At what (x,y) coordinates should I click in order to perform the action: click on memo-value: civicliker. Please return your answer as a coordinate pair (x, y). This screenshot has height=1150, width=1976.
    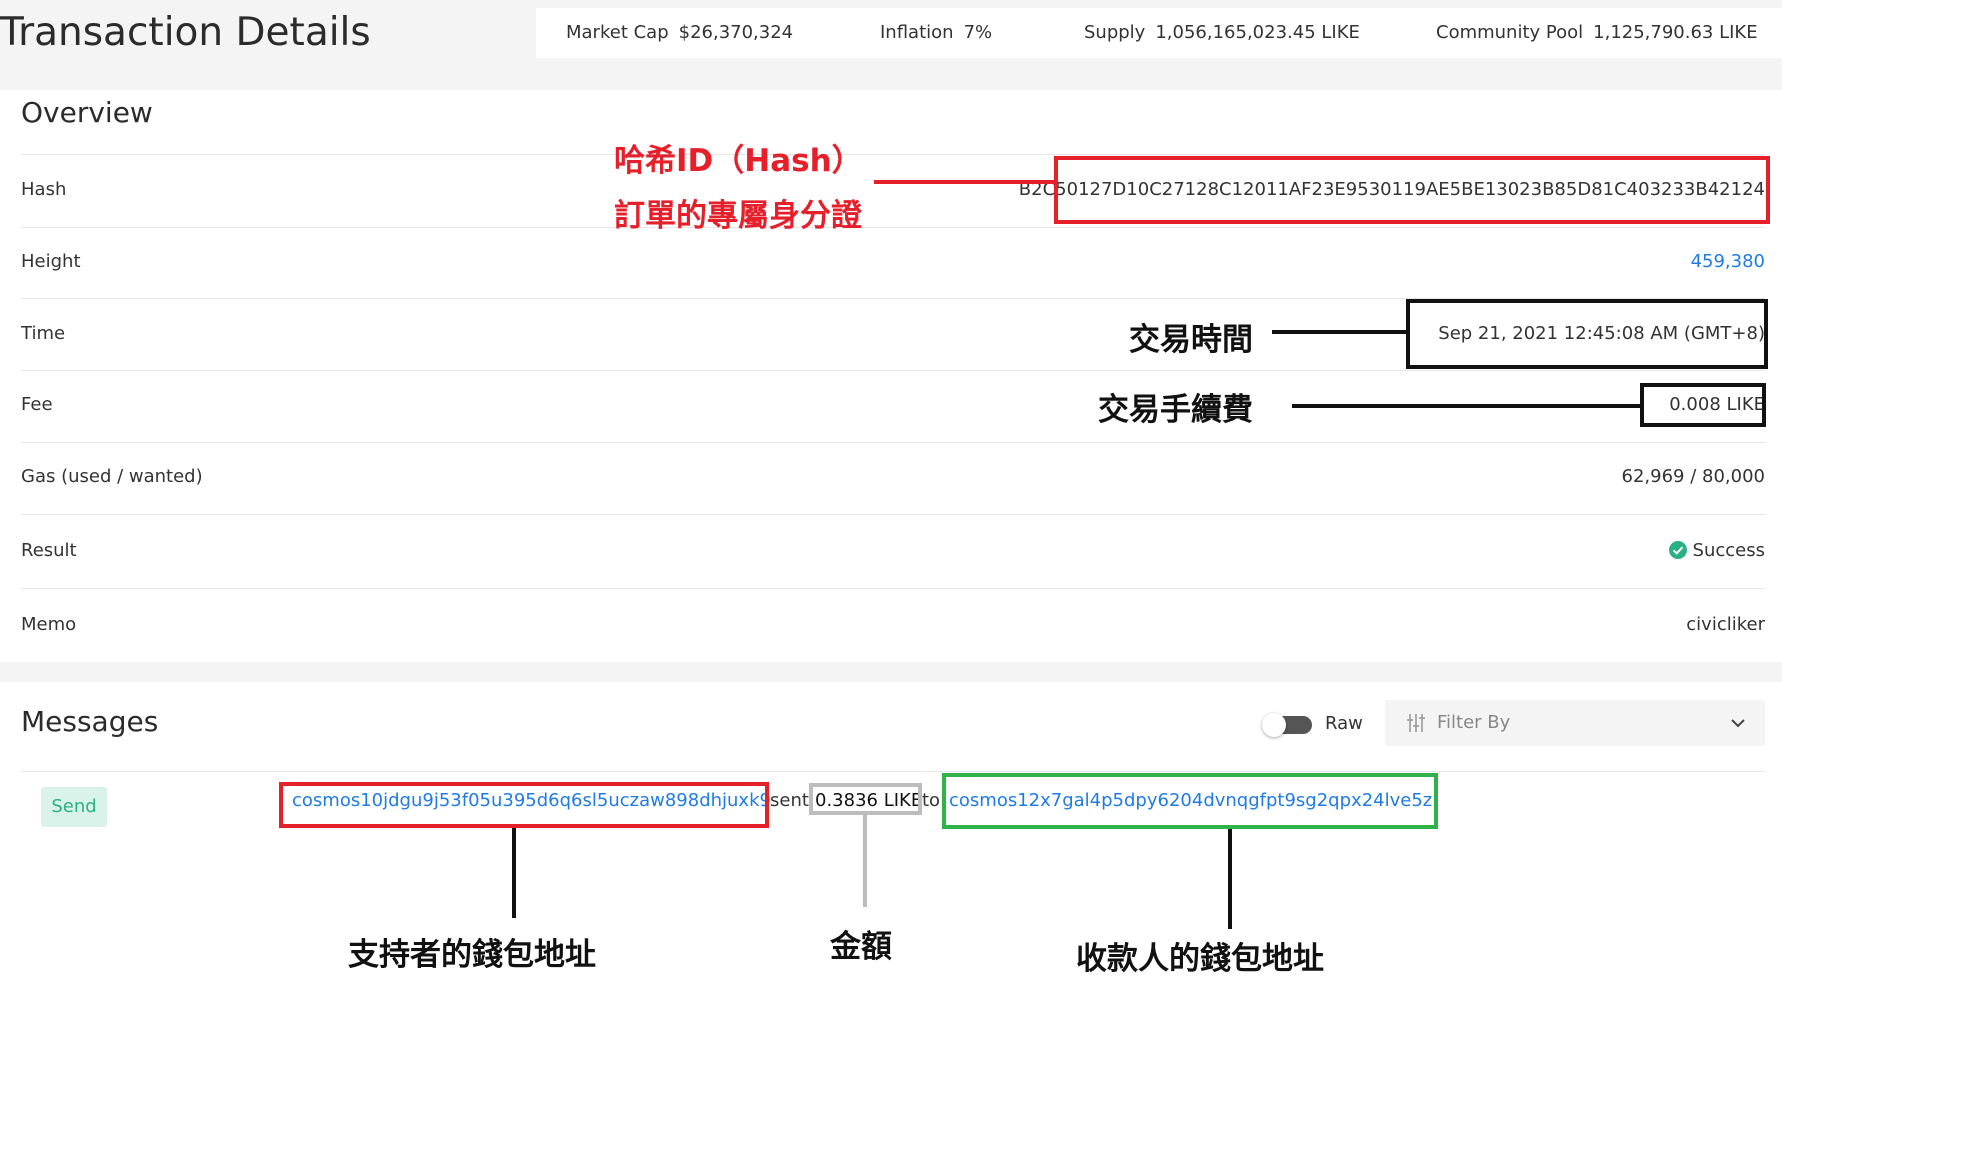
    Looking at the image, I should click on (1725, 624).